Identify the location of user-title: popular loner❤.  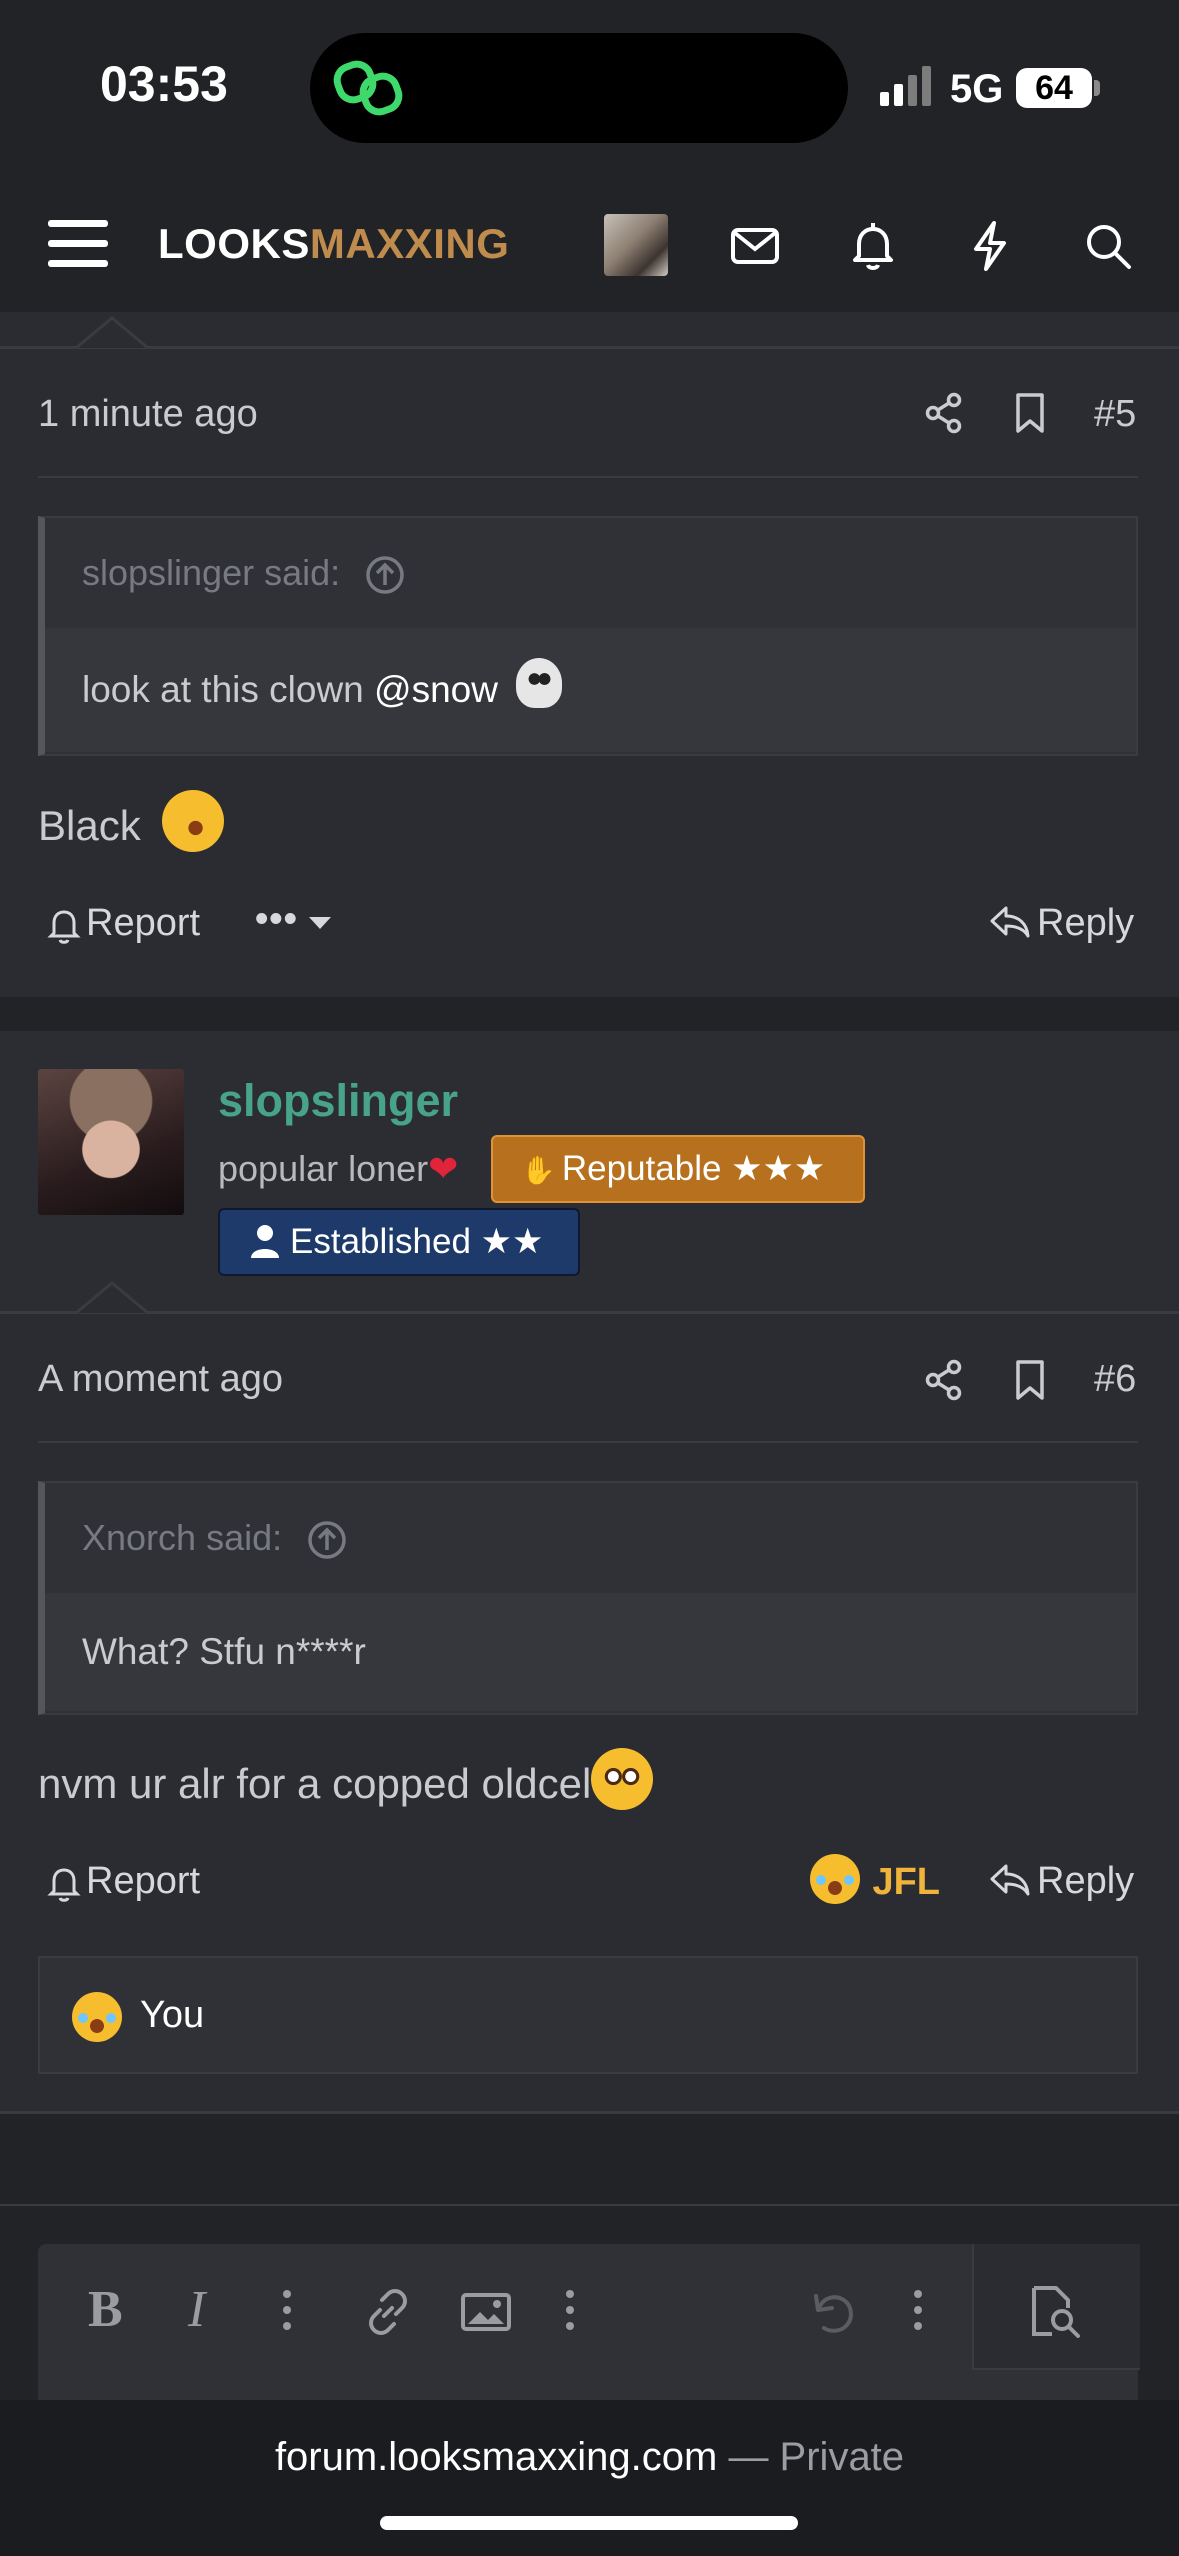
(338, 1168).